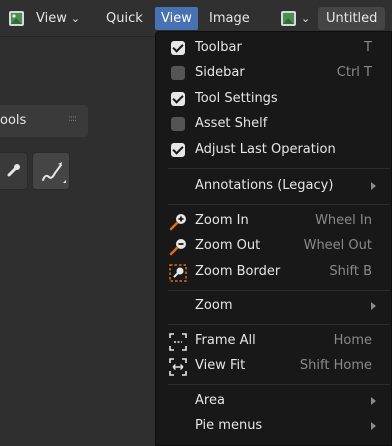  I want to click on tool-settings-checkbox, so click(178, 99).